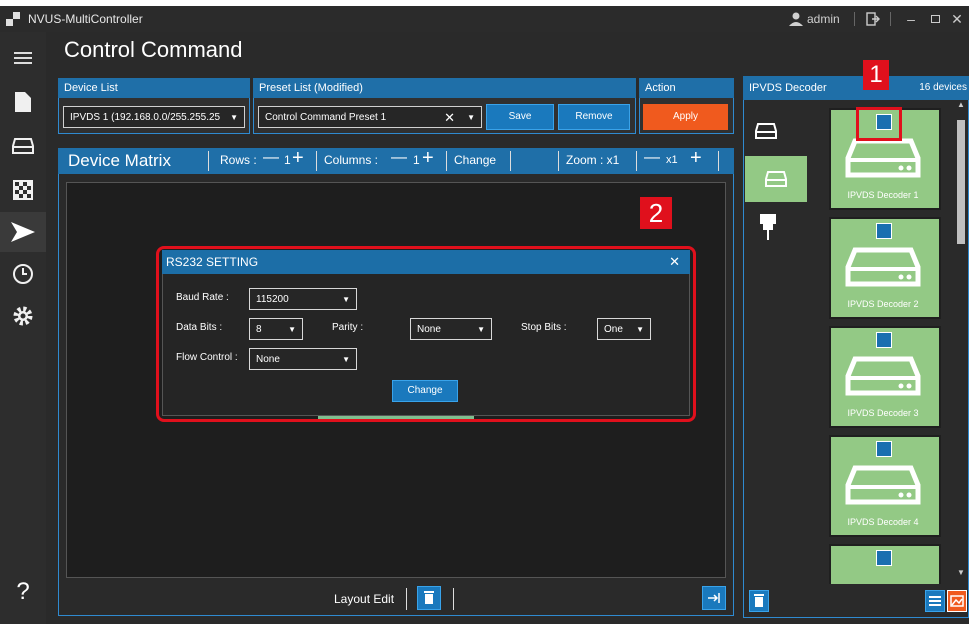 This screenshot has width=969, height=624. What do you see at coordinates (23, 190) in the screenshot?
I see `matrix-icon` at bounding box center [23, 190].